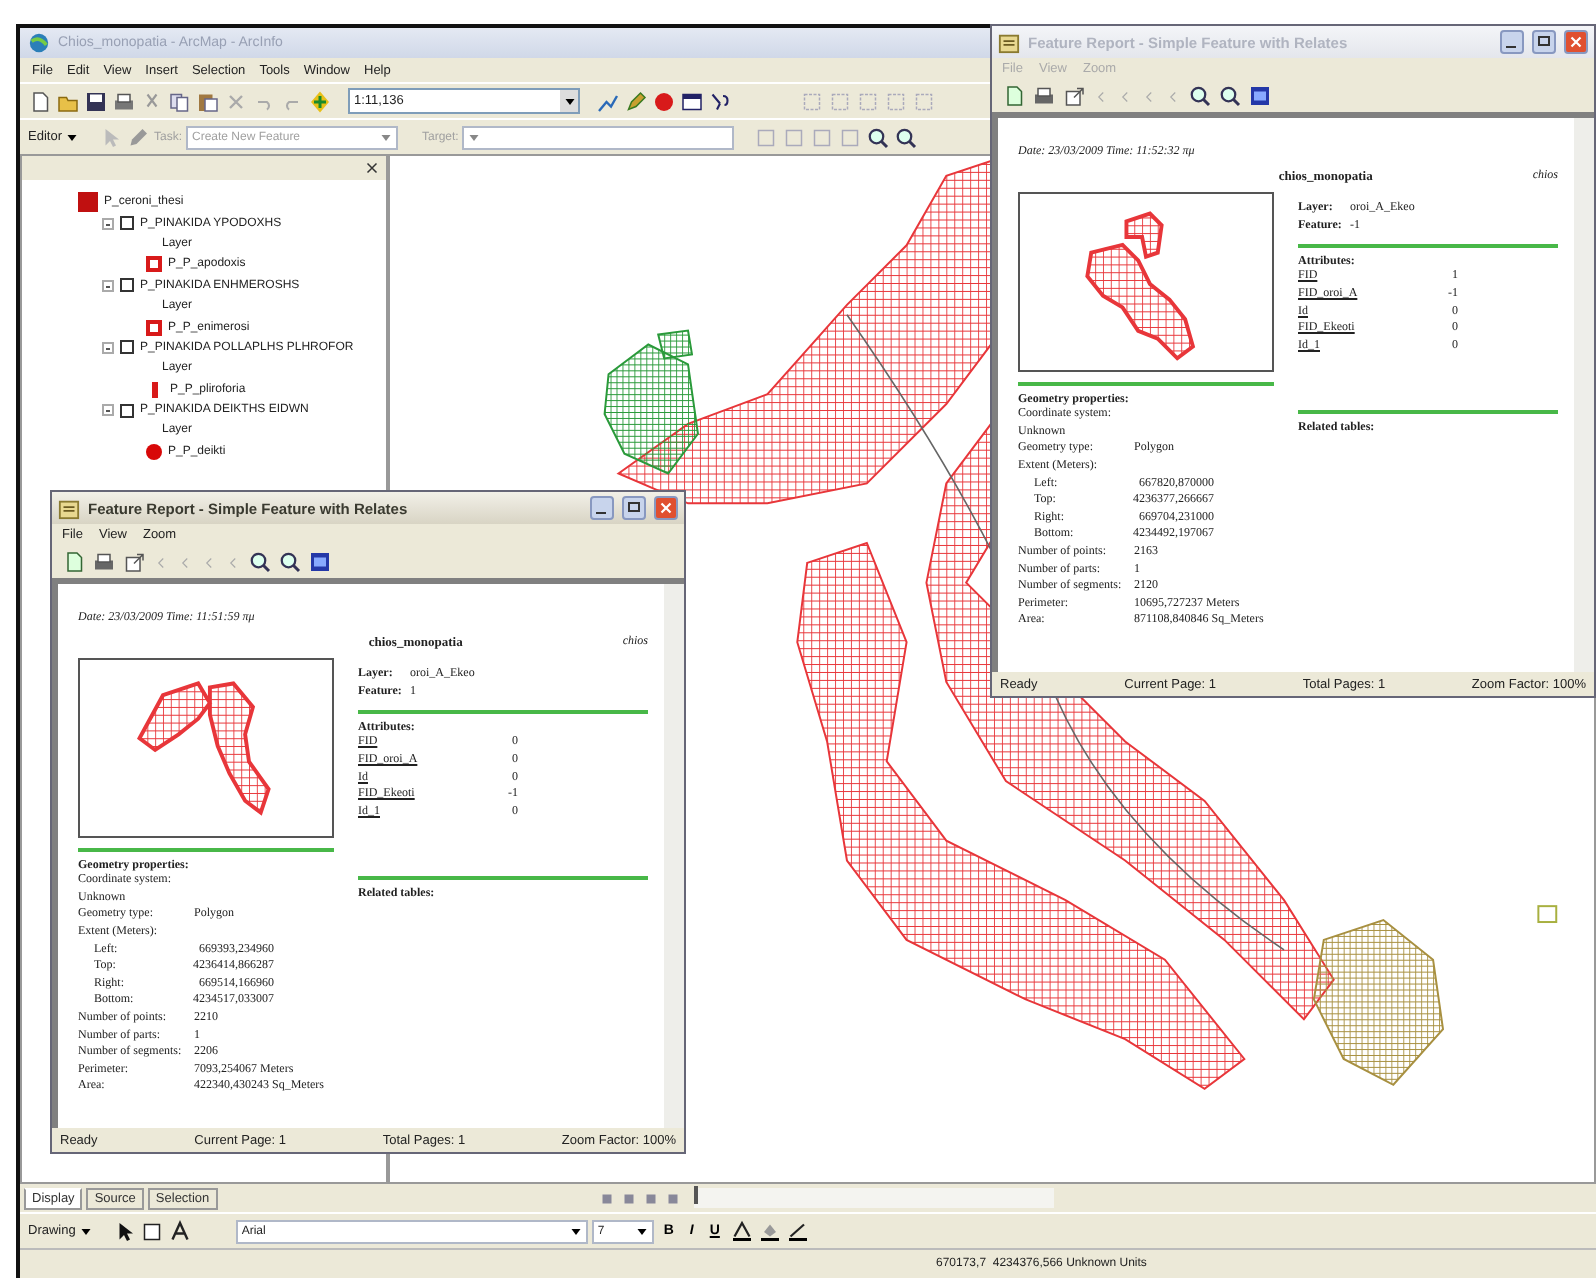  Describe the element at coordinates (208, 101) in the screenshot. I see `paste-icon` at that location.